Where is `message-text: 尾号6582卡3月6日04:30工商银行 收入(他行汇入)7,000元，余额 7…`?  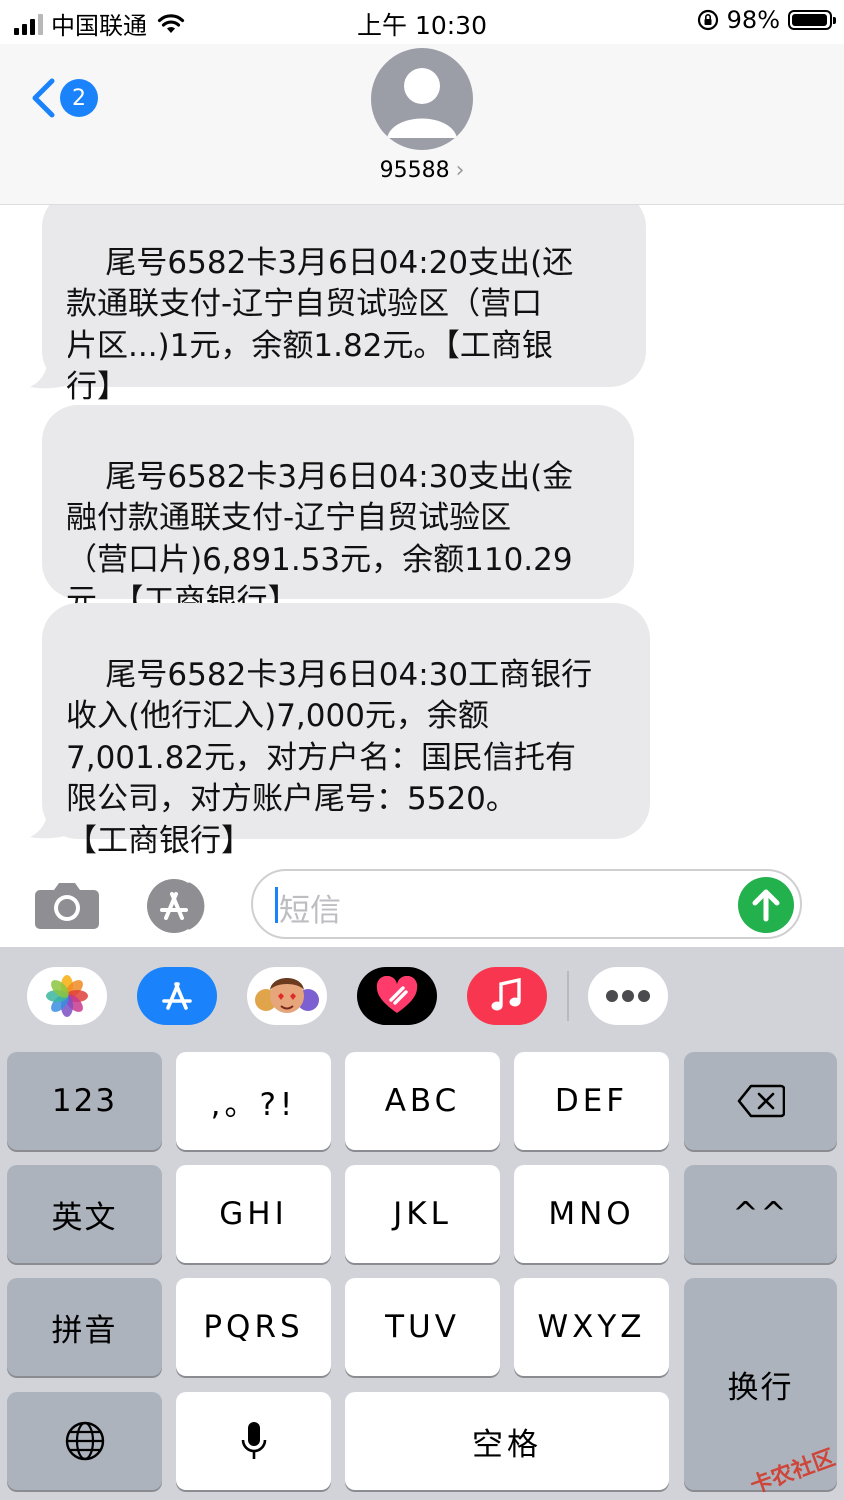 message-text: 尾号6582卡3月6日04:30工商银行 收入(他行汇入)7,000元，余额 7… is located at coordinates (329, 756).